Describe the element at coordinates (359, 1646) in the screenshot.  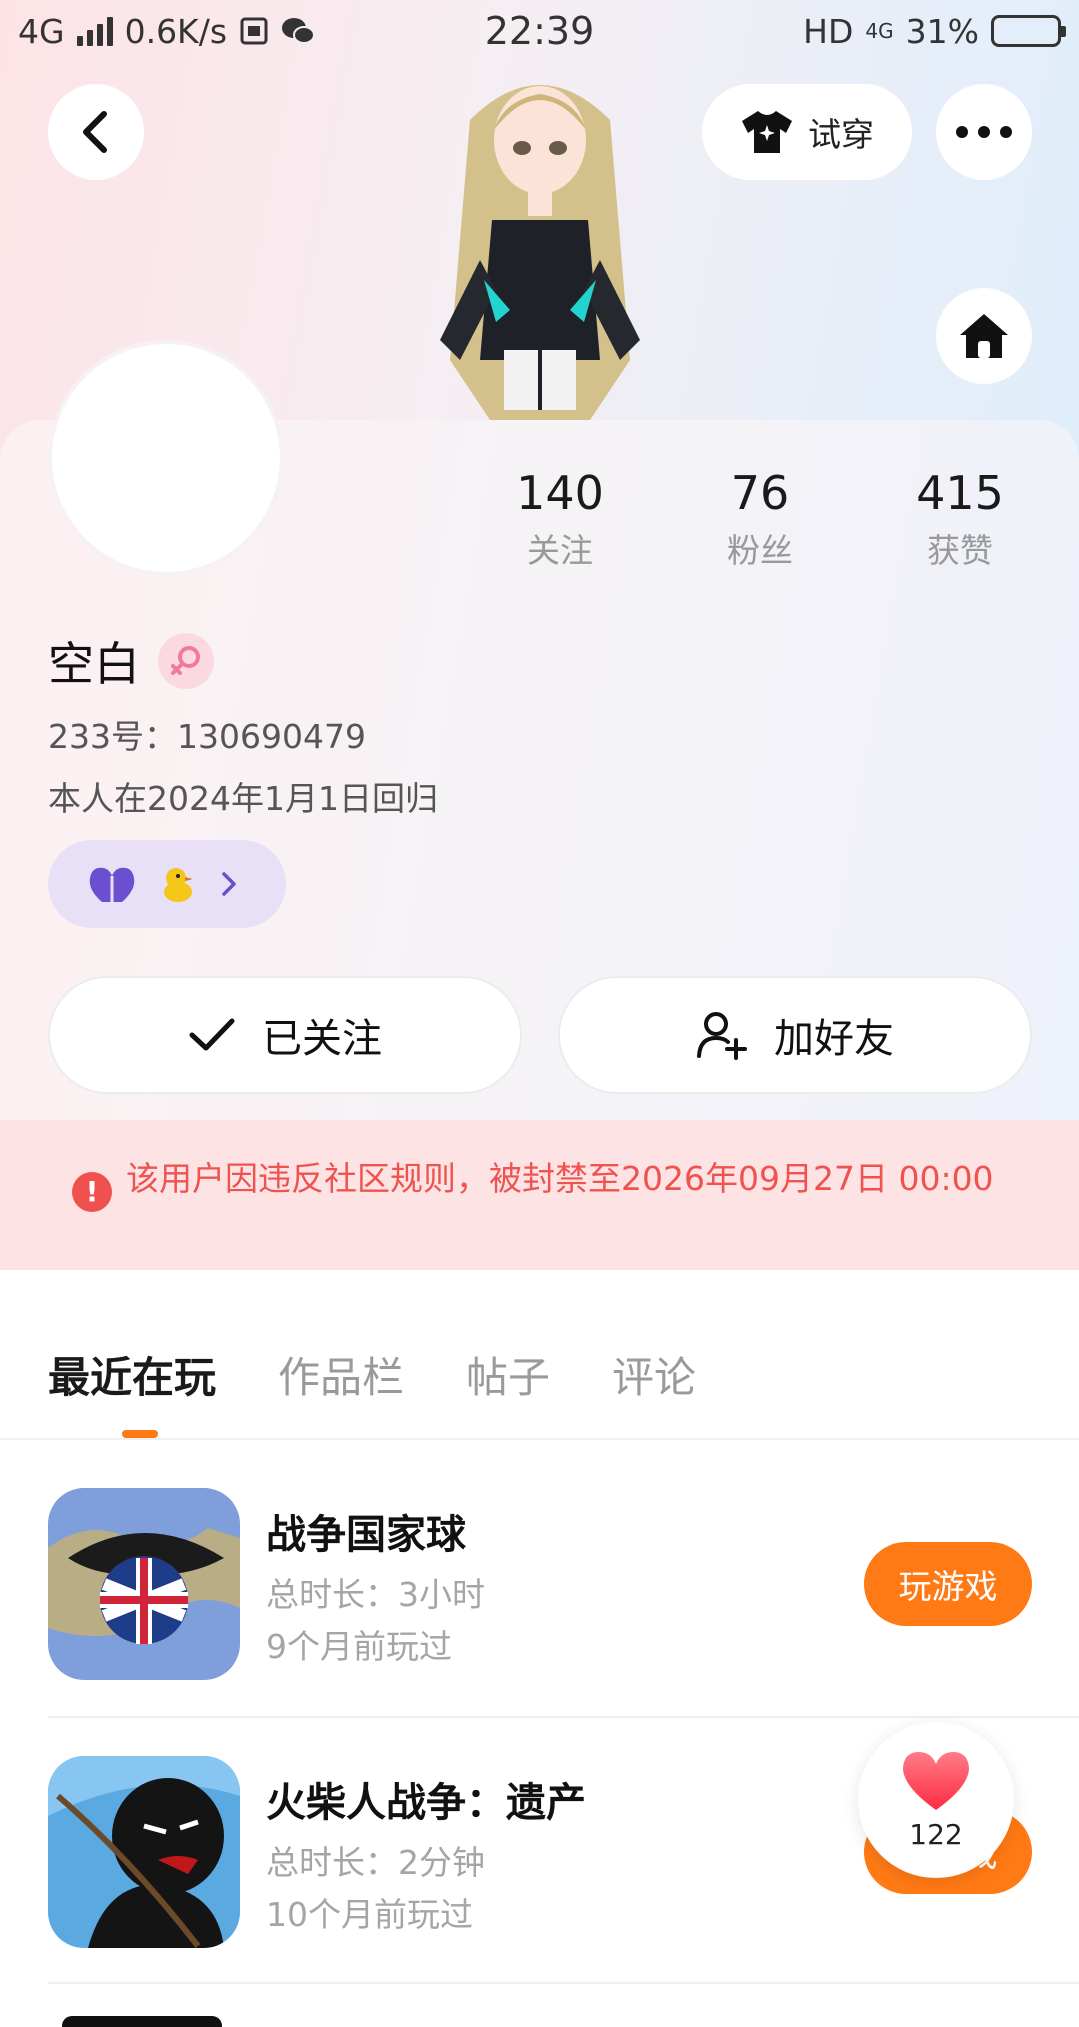
I see `game-last-played: 9个月前玩过` at that location.